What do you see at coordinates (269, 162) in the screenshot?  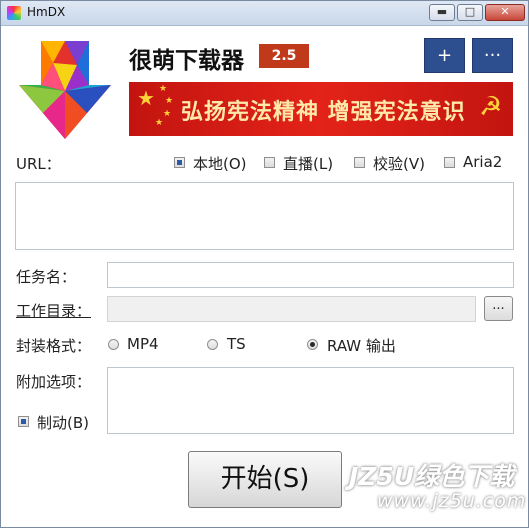 I see `live-checkbox` at bounding box center [269, 162].